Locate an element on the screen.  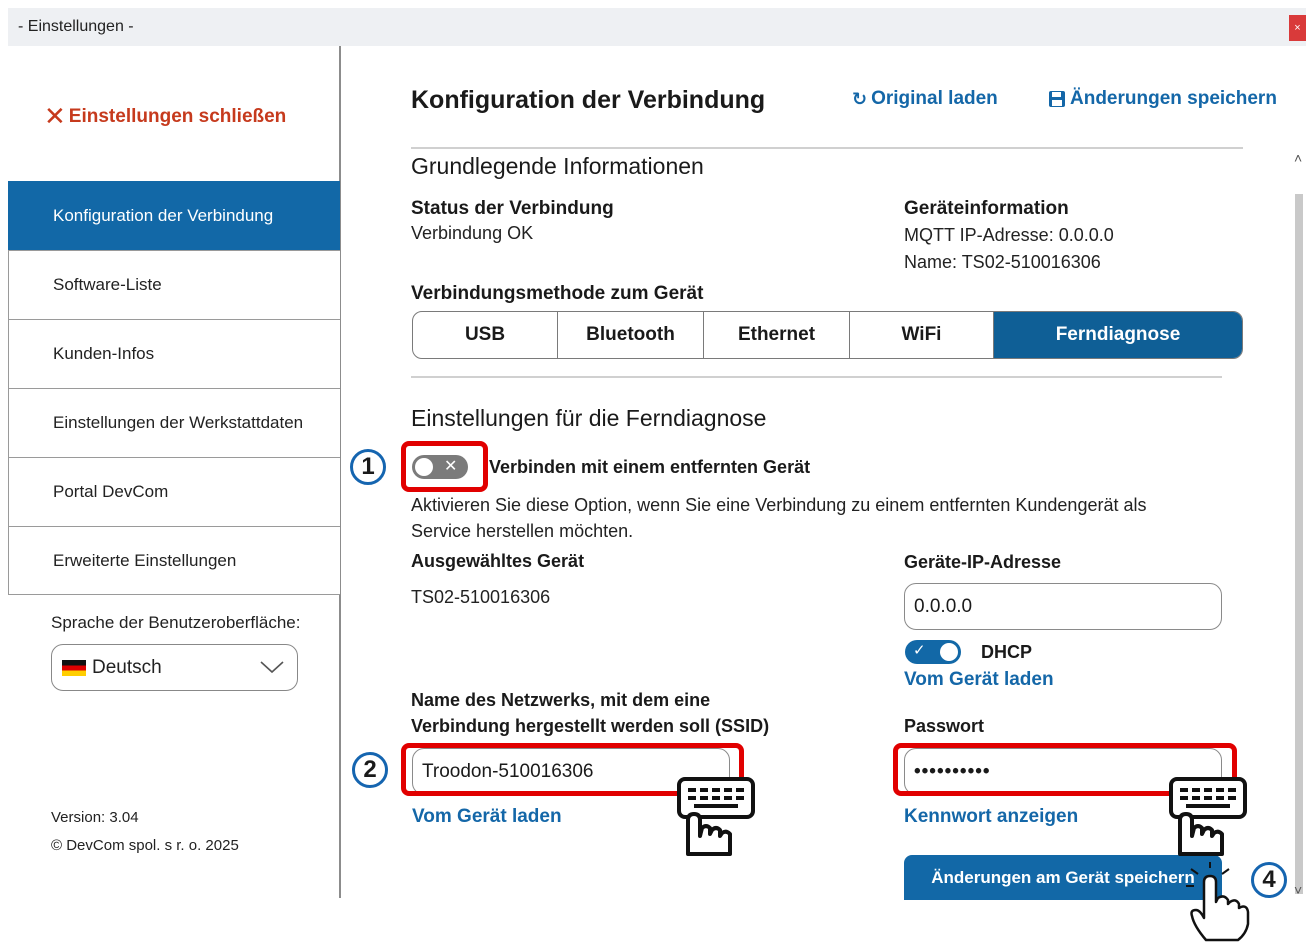
save-changes-button: Änderungen speichern is located at coordinates (1162, 99).